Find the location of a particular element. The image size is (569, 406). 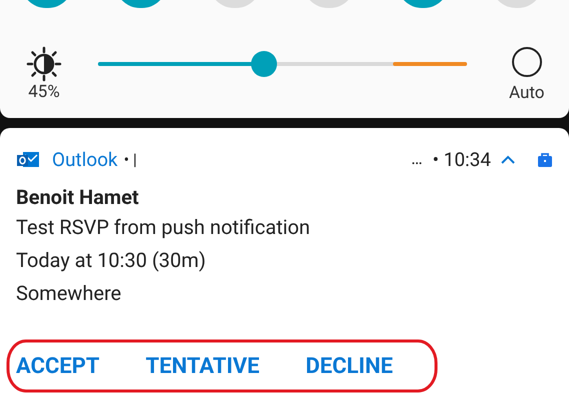

event-detail: Somewhere is located at coordinates (69, 293).